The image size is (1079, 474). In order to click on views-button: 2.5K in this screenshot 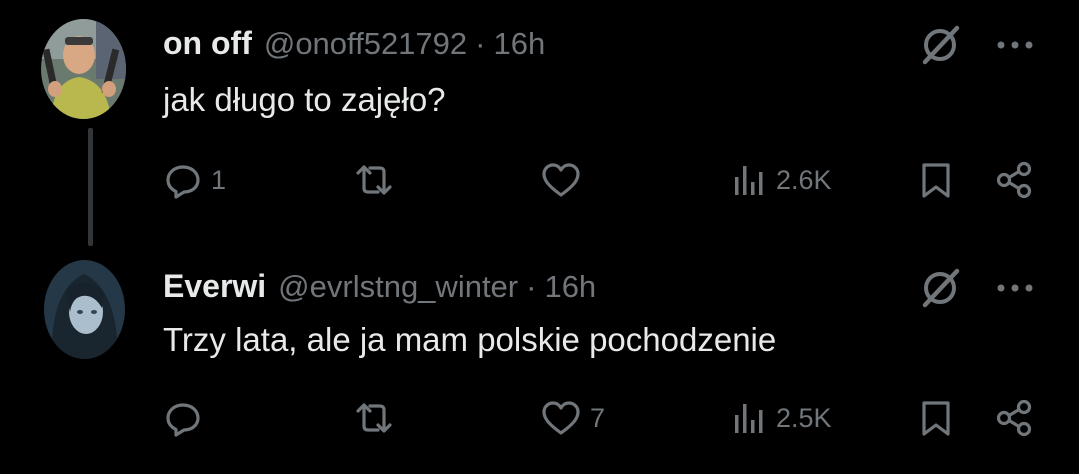, I will do `click(781, 418)`.